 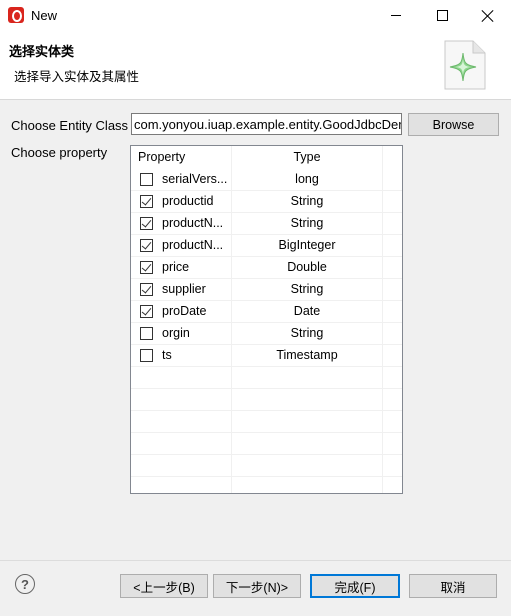 I want to click on table-row: productN... String, so click(x=266, y=224).